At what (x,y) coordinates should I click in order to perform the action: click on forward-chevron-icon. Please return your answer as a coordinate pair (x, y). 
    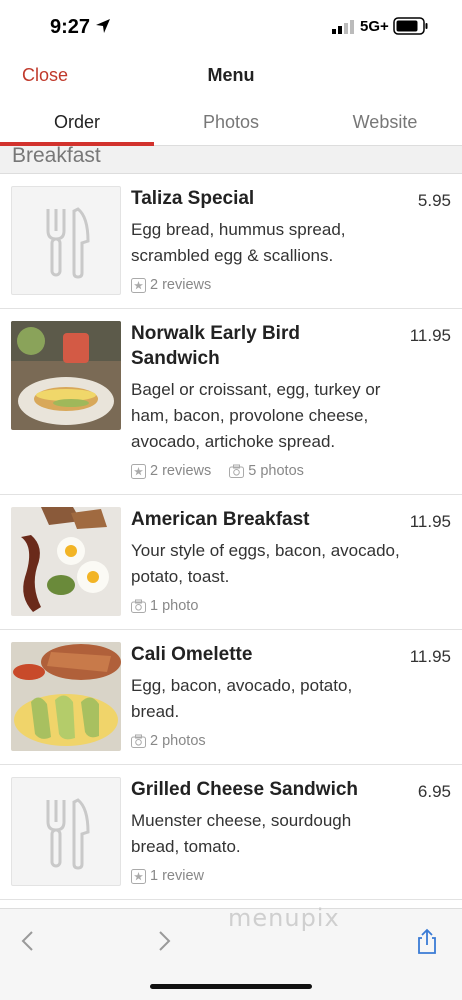
    Looking at the image, I should click on (164, 941).